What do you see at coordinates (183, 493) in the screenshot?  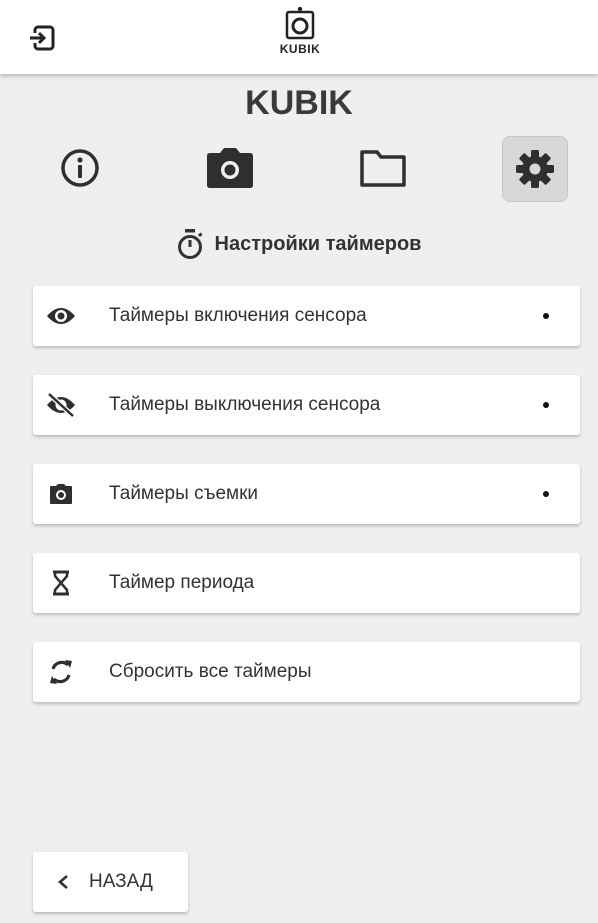 I see `menu-item-label: Таймеры съемки` at bounding box center [183, 493].